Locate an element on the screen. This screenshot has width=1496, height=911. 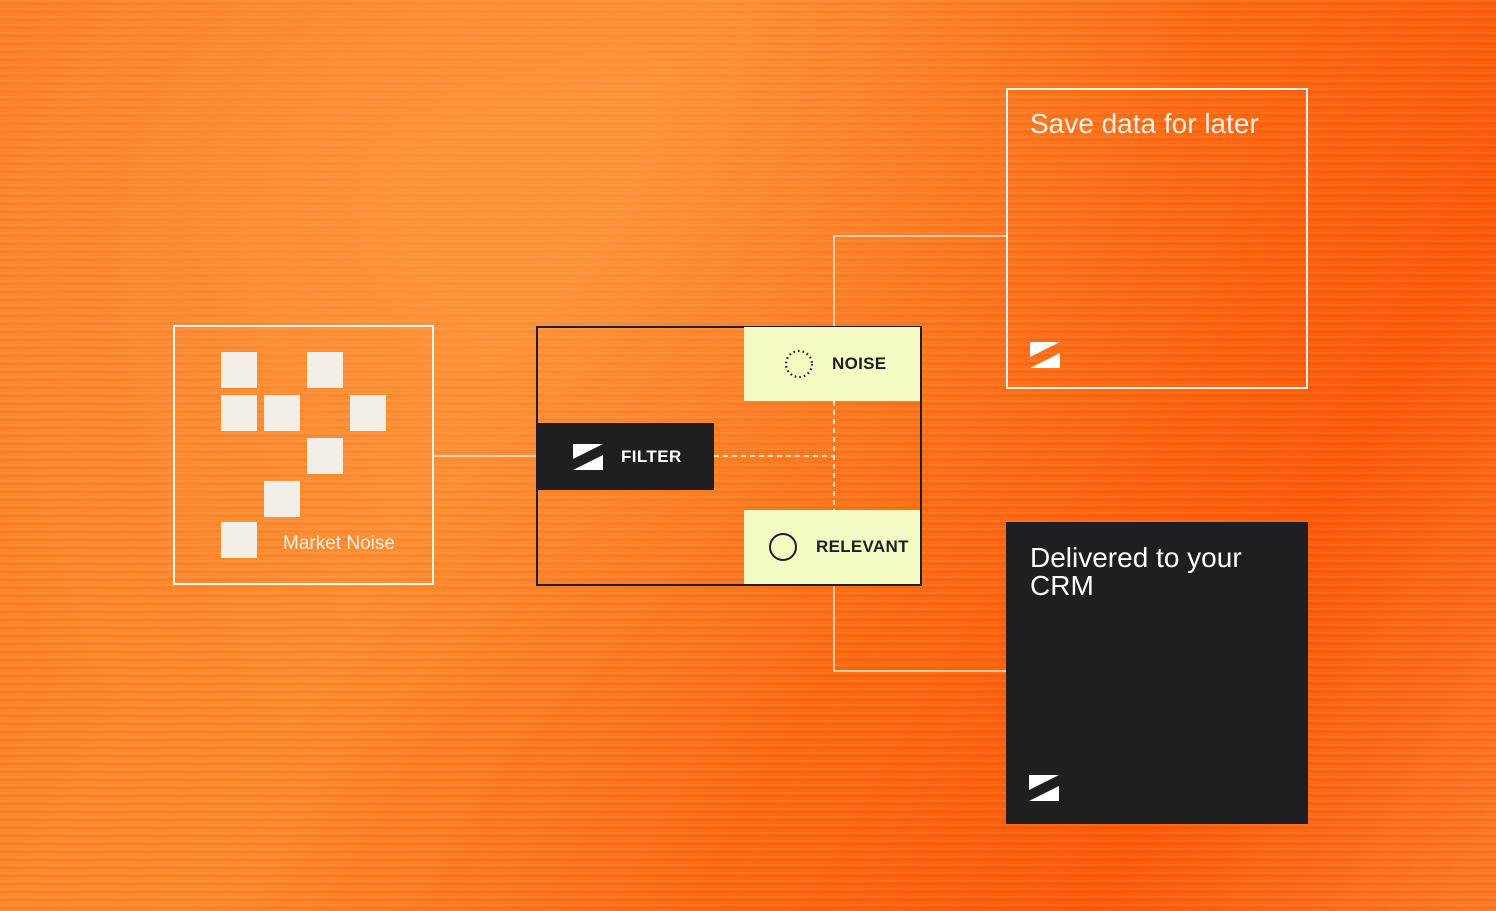
noise-output: NOISE is located at coordinates (832, 364).